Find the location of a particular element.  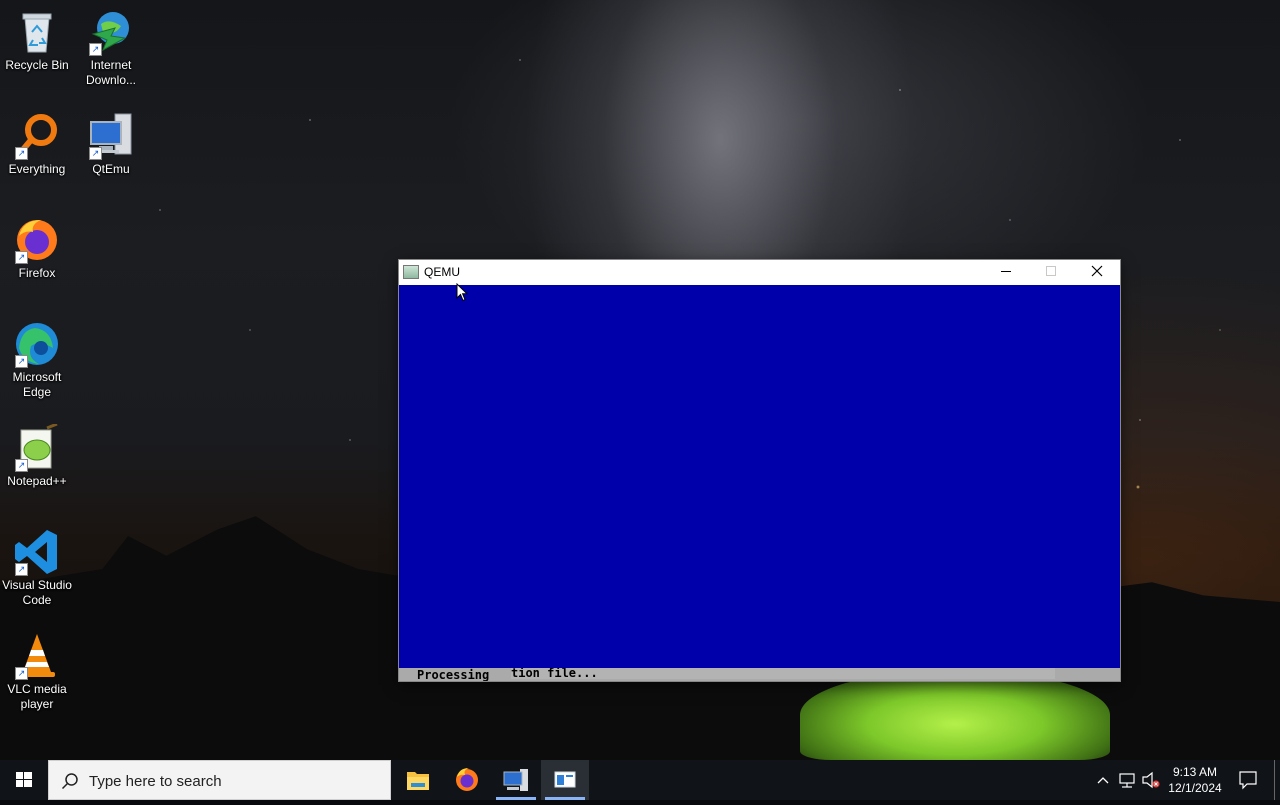

desktop-icon-notepad-plus-plus: ↗ Notepad++ is located at coordinates (37, 455).